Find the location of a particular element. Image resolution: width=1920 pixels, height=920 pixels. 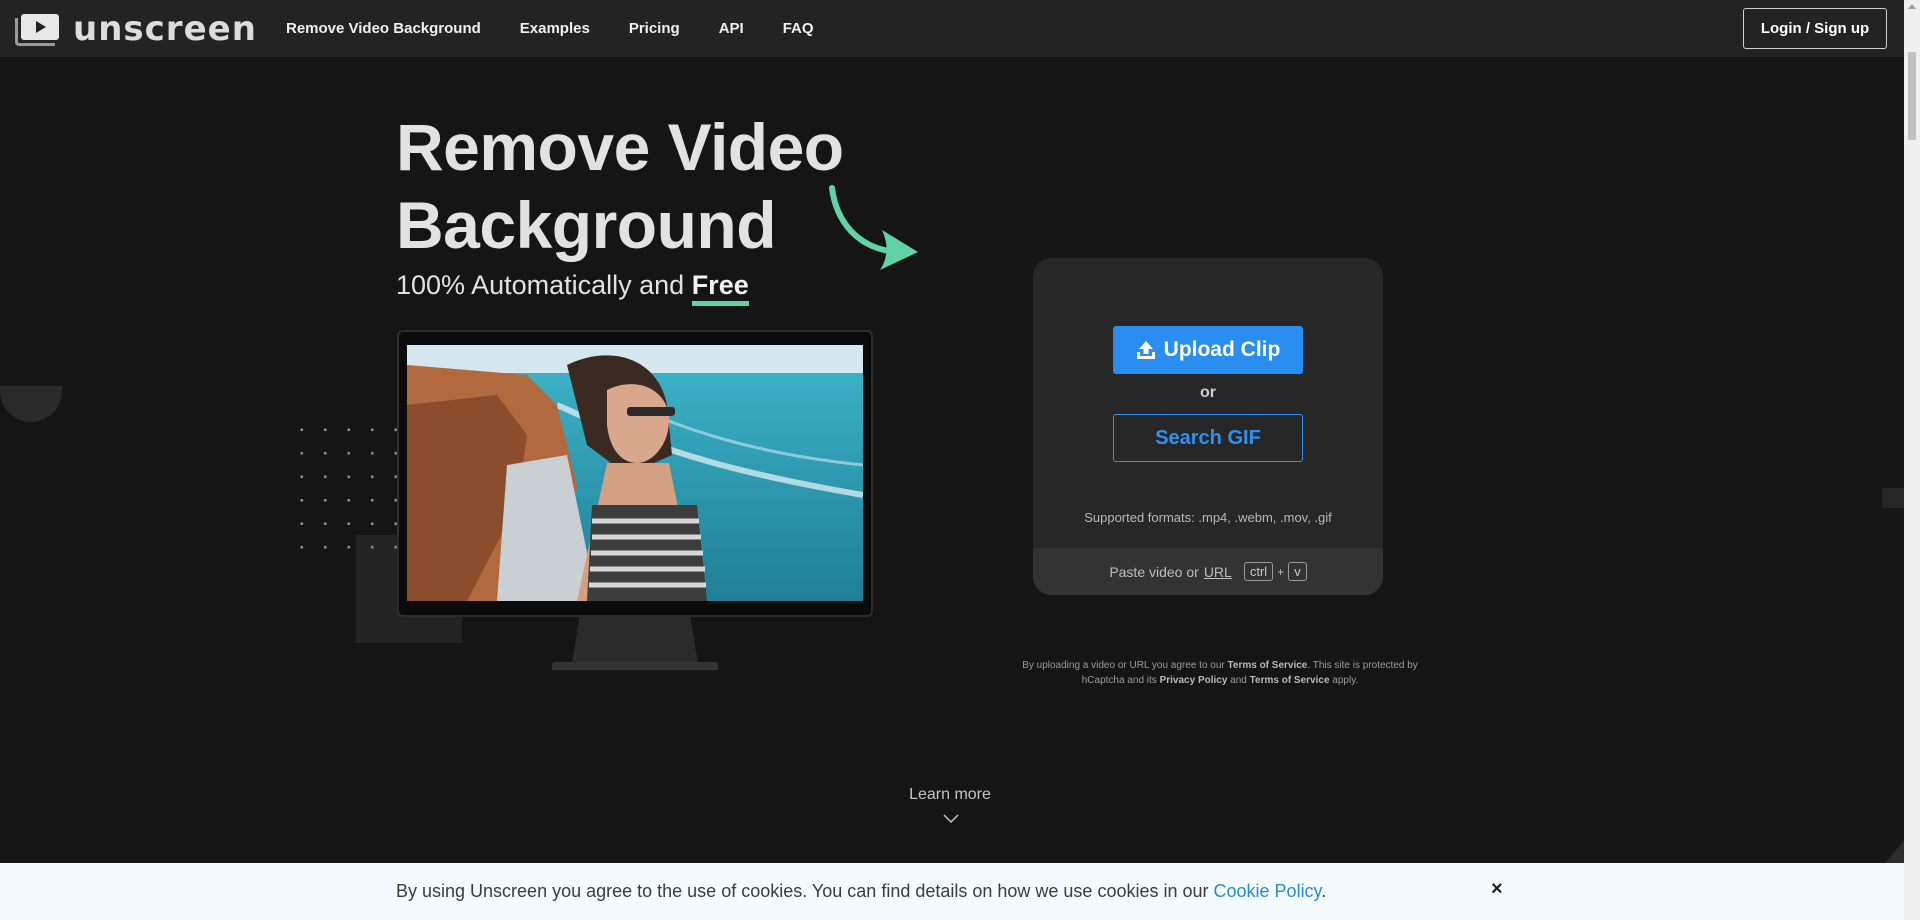

login-signup-button: Login / Sign up is located at coordinates (1815, 28).